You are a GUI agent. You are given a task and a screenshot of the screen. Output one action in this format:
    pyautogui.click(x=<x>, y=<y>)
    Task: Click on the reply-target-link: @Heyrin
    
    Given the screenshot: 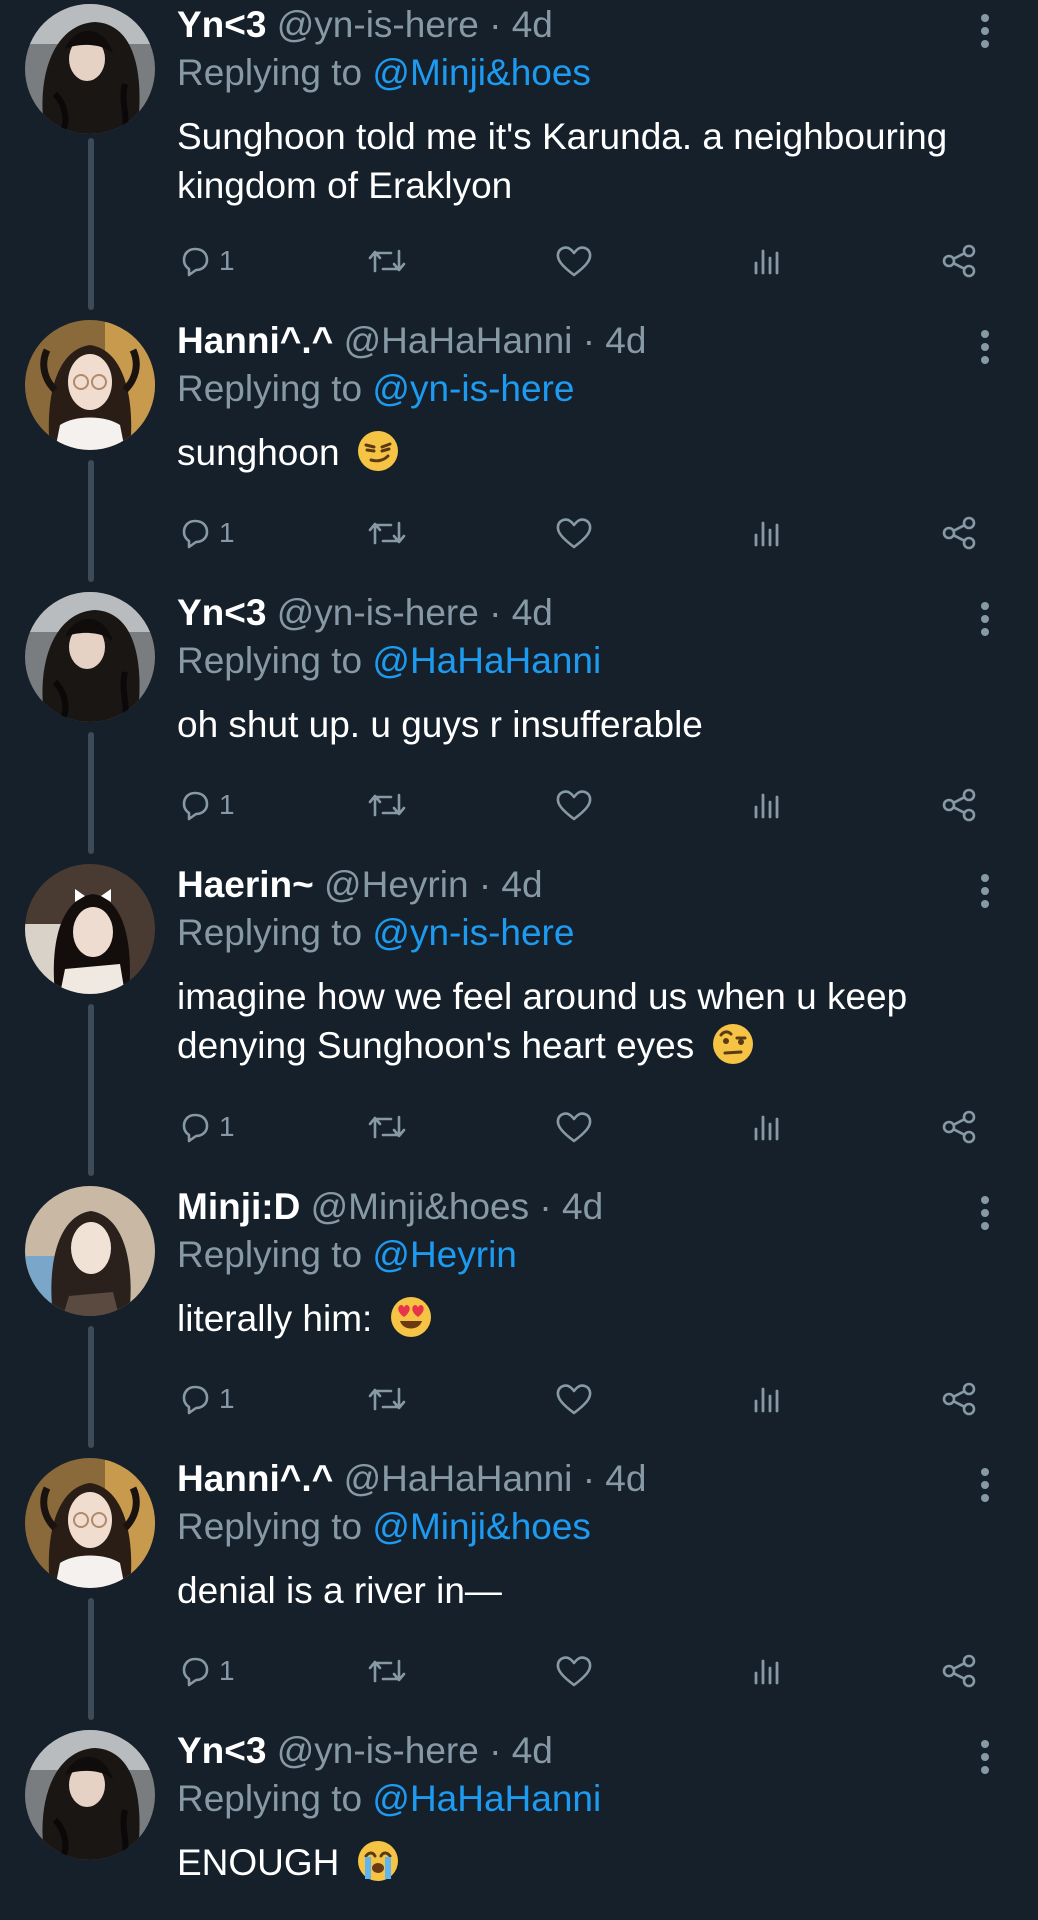 What is the action you would take?
    pyautogui.click(x=444, y=1254)
    